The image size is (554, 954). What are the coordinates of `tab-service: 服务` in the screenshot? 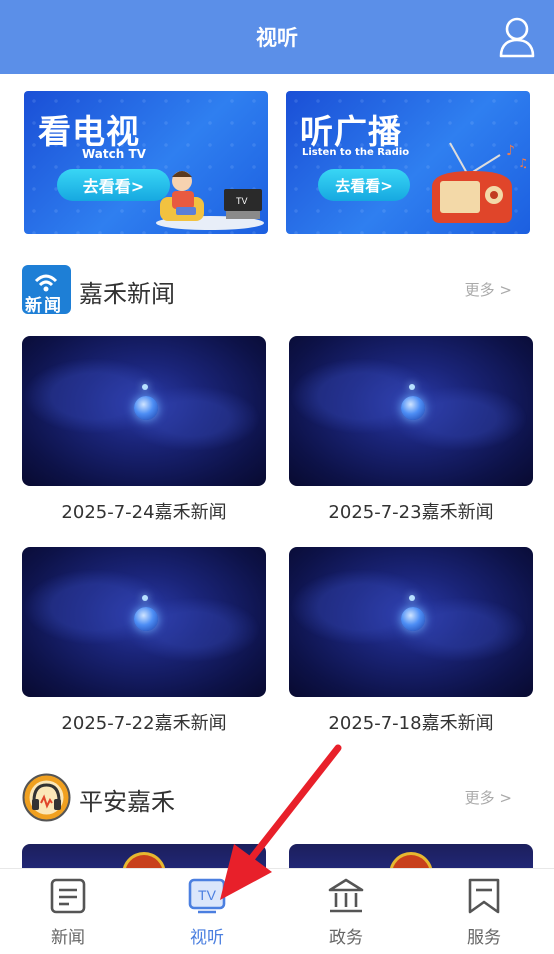 It's located at (484, 912).